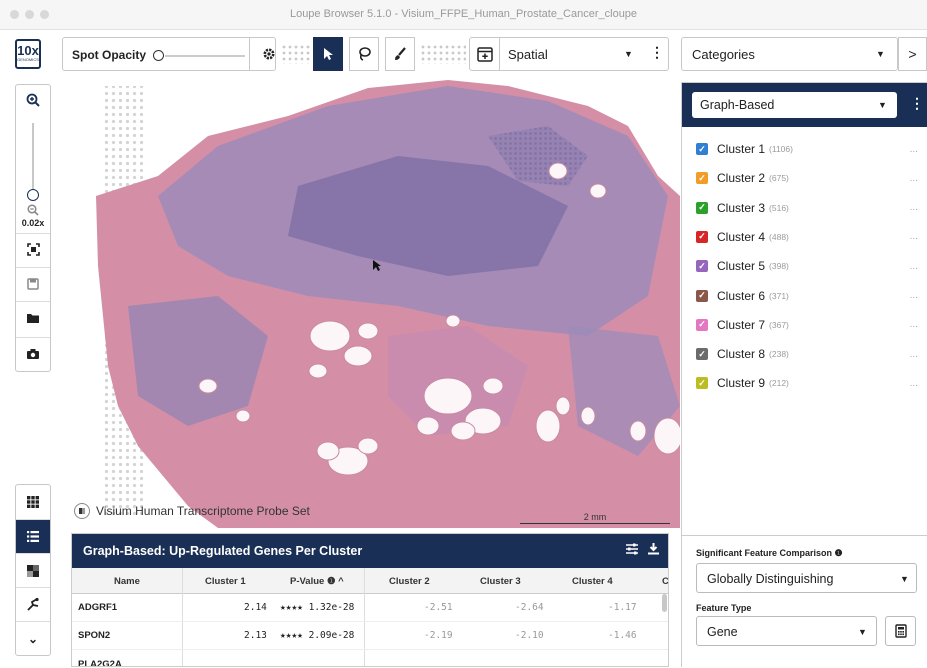 This screenshot has height=668, width=927. What do you see at coordinates (592, 581) in the screenshot?
I see `column-header-cluster-4: Cluster 4` at bounding box center [592, 581].